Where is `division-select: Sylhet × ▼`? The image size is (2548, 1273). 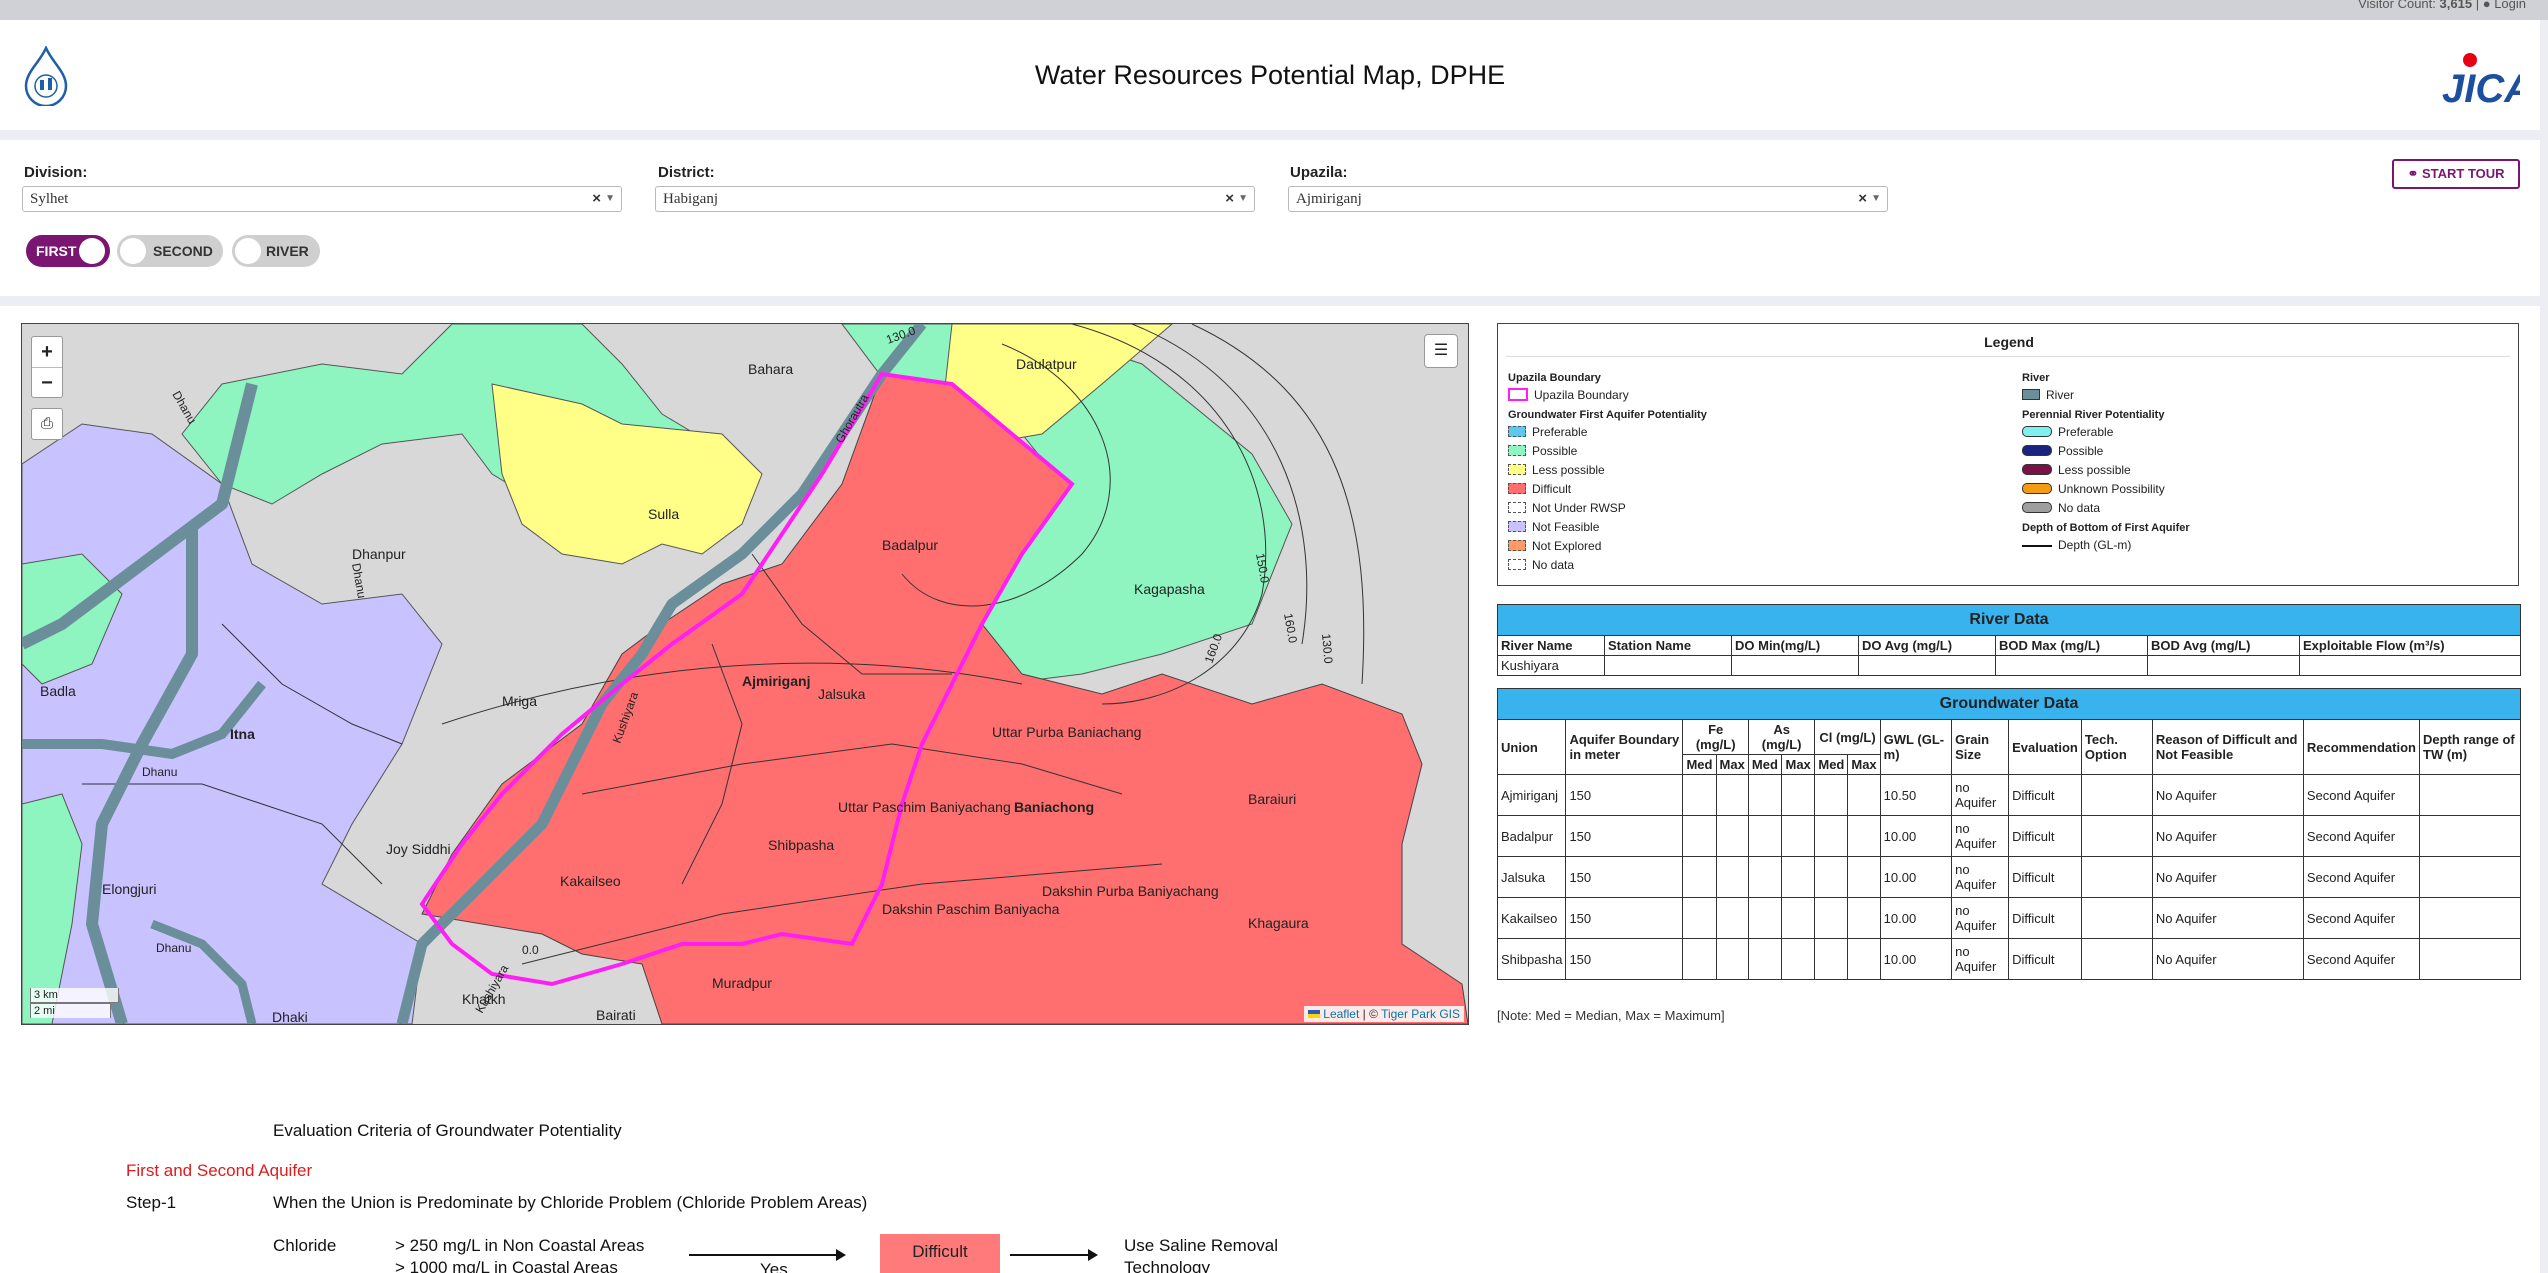 division-select: Sylhet × ▼ is located at coordinates (322, 199).